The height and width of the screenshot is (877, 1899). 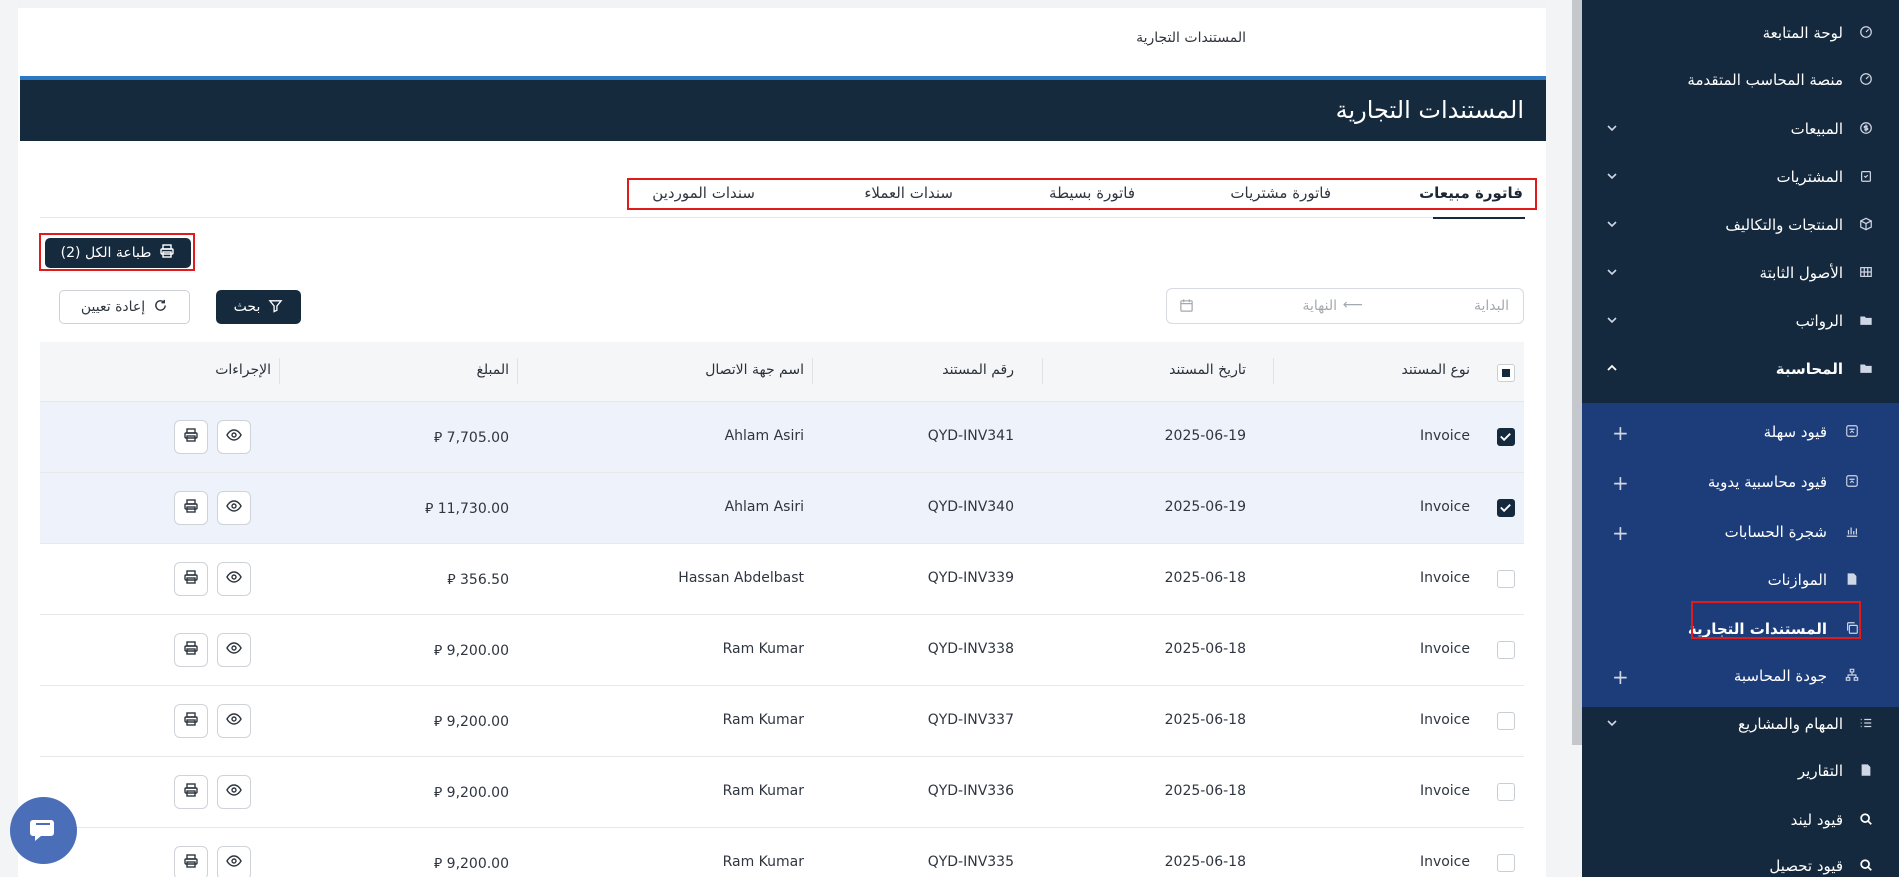 What do you see at coordinates (1491, 306) in the screenshot?
I see `date-start-input: البداية` at bounding box center [1491, 306].